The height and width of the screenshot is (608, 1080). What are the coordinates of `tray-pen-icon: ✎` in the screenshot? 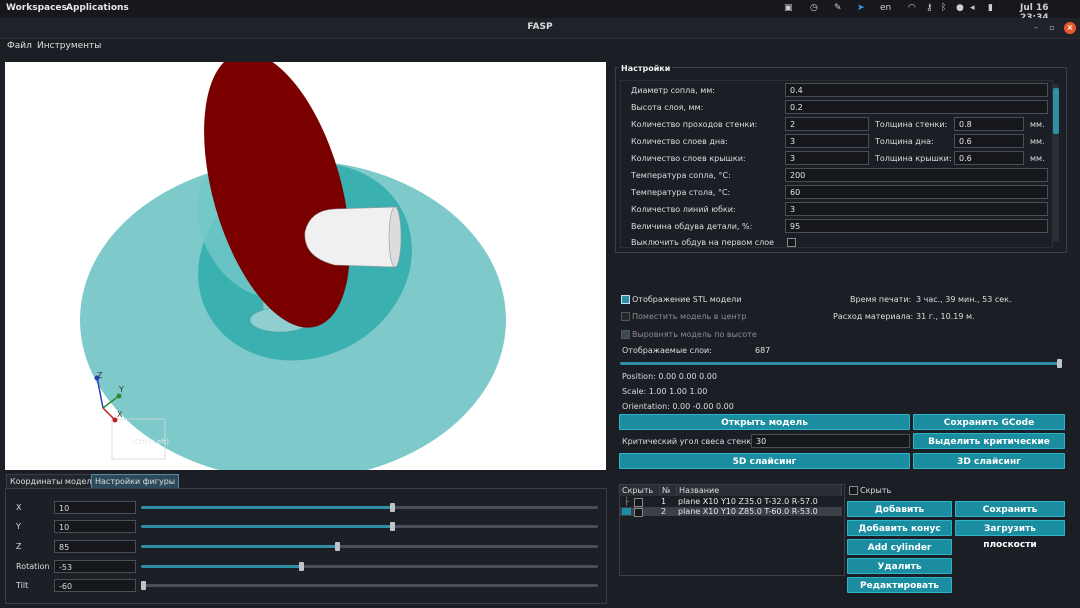 It's located at (838, 8).